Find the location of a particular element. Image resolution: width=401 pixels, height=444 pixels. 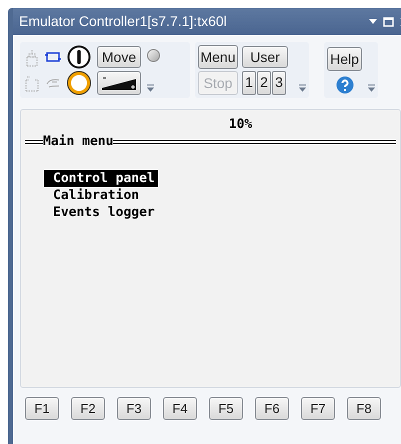

ramp-icon is located at coordinates (119, 82).